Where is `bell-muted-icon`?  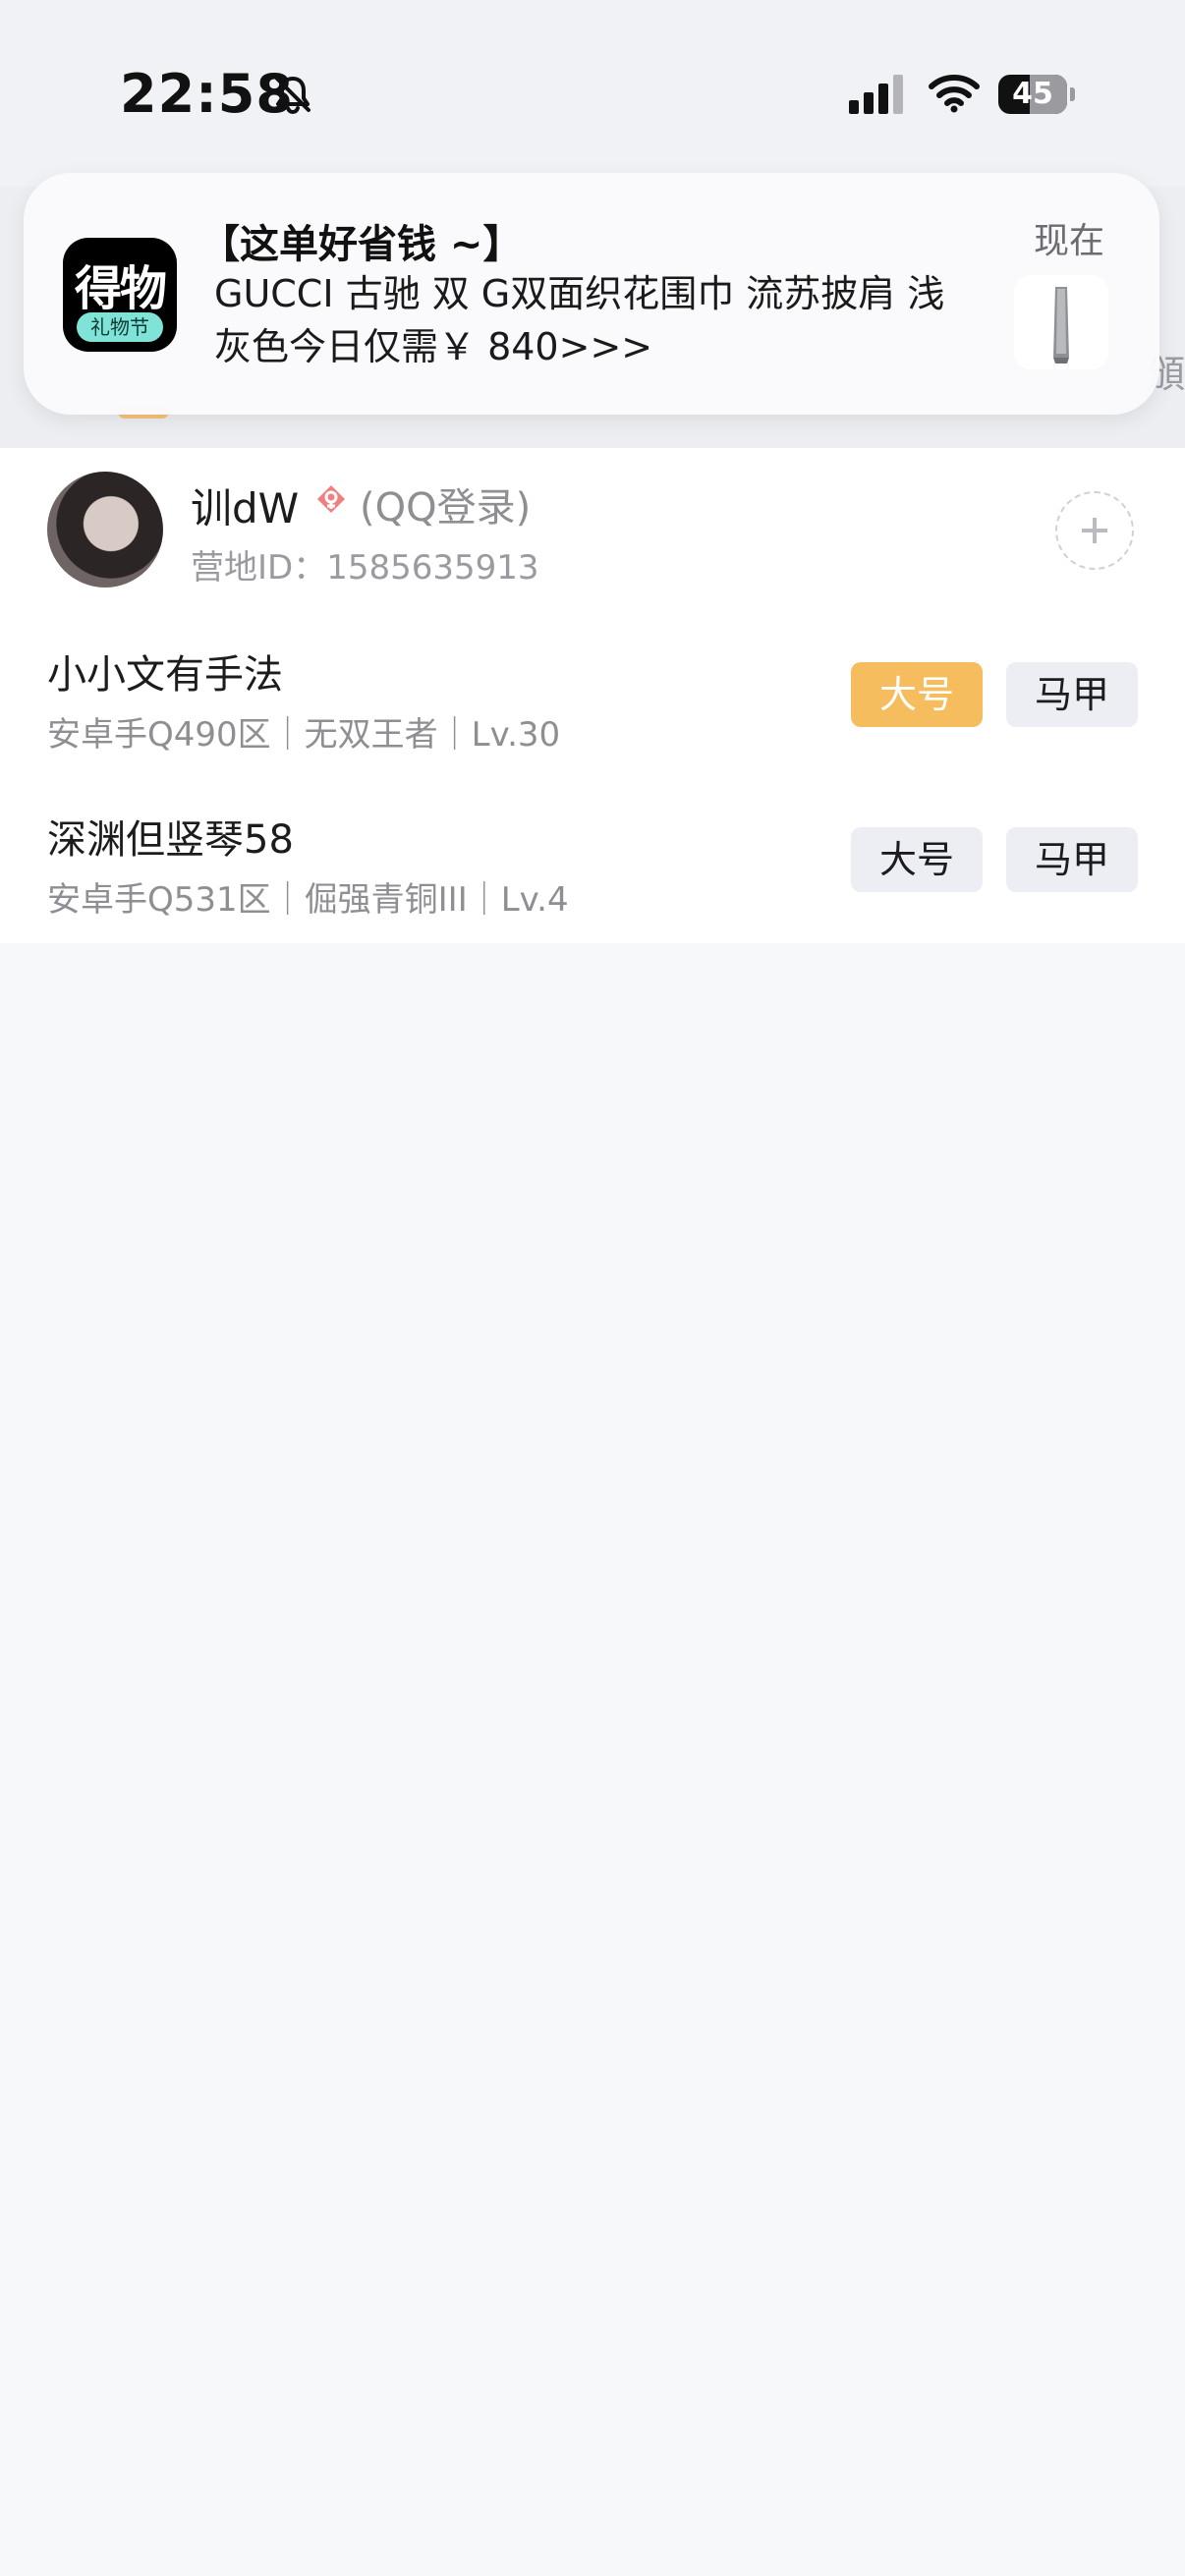 bell-muted-icon is located at coordinates (292, 96).